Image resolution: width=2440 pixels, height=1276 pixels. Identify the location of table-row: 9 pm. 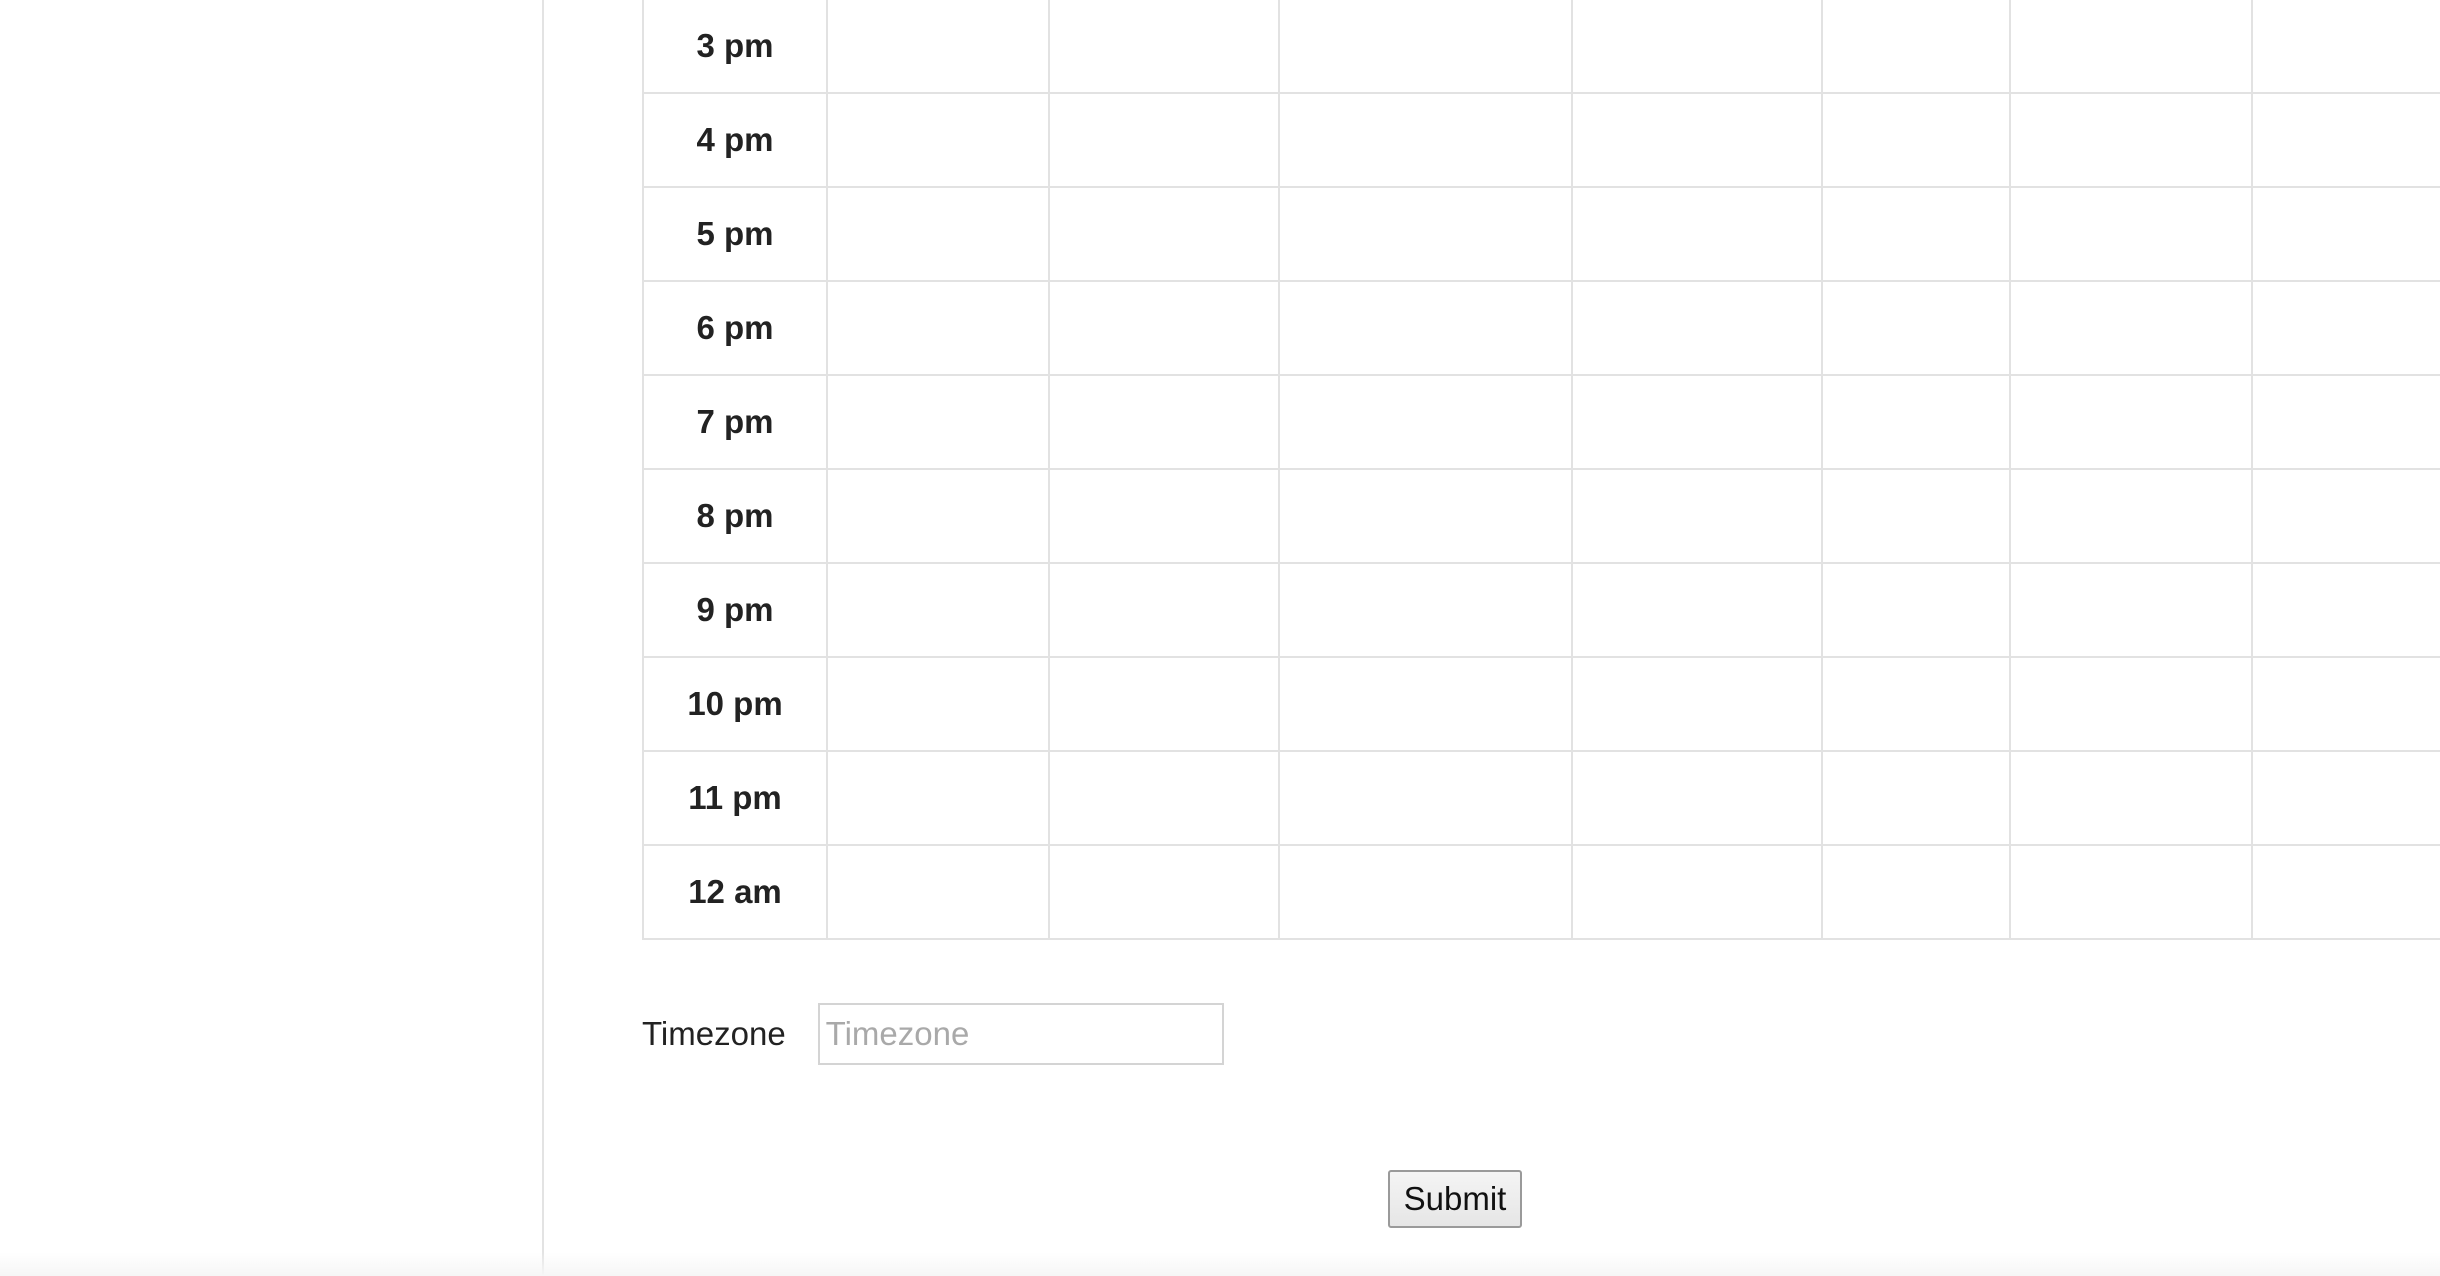
(1541, 610).